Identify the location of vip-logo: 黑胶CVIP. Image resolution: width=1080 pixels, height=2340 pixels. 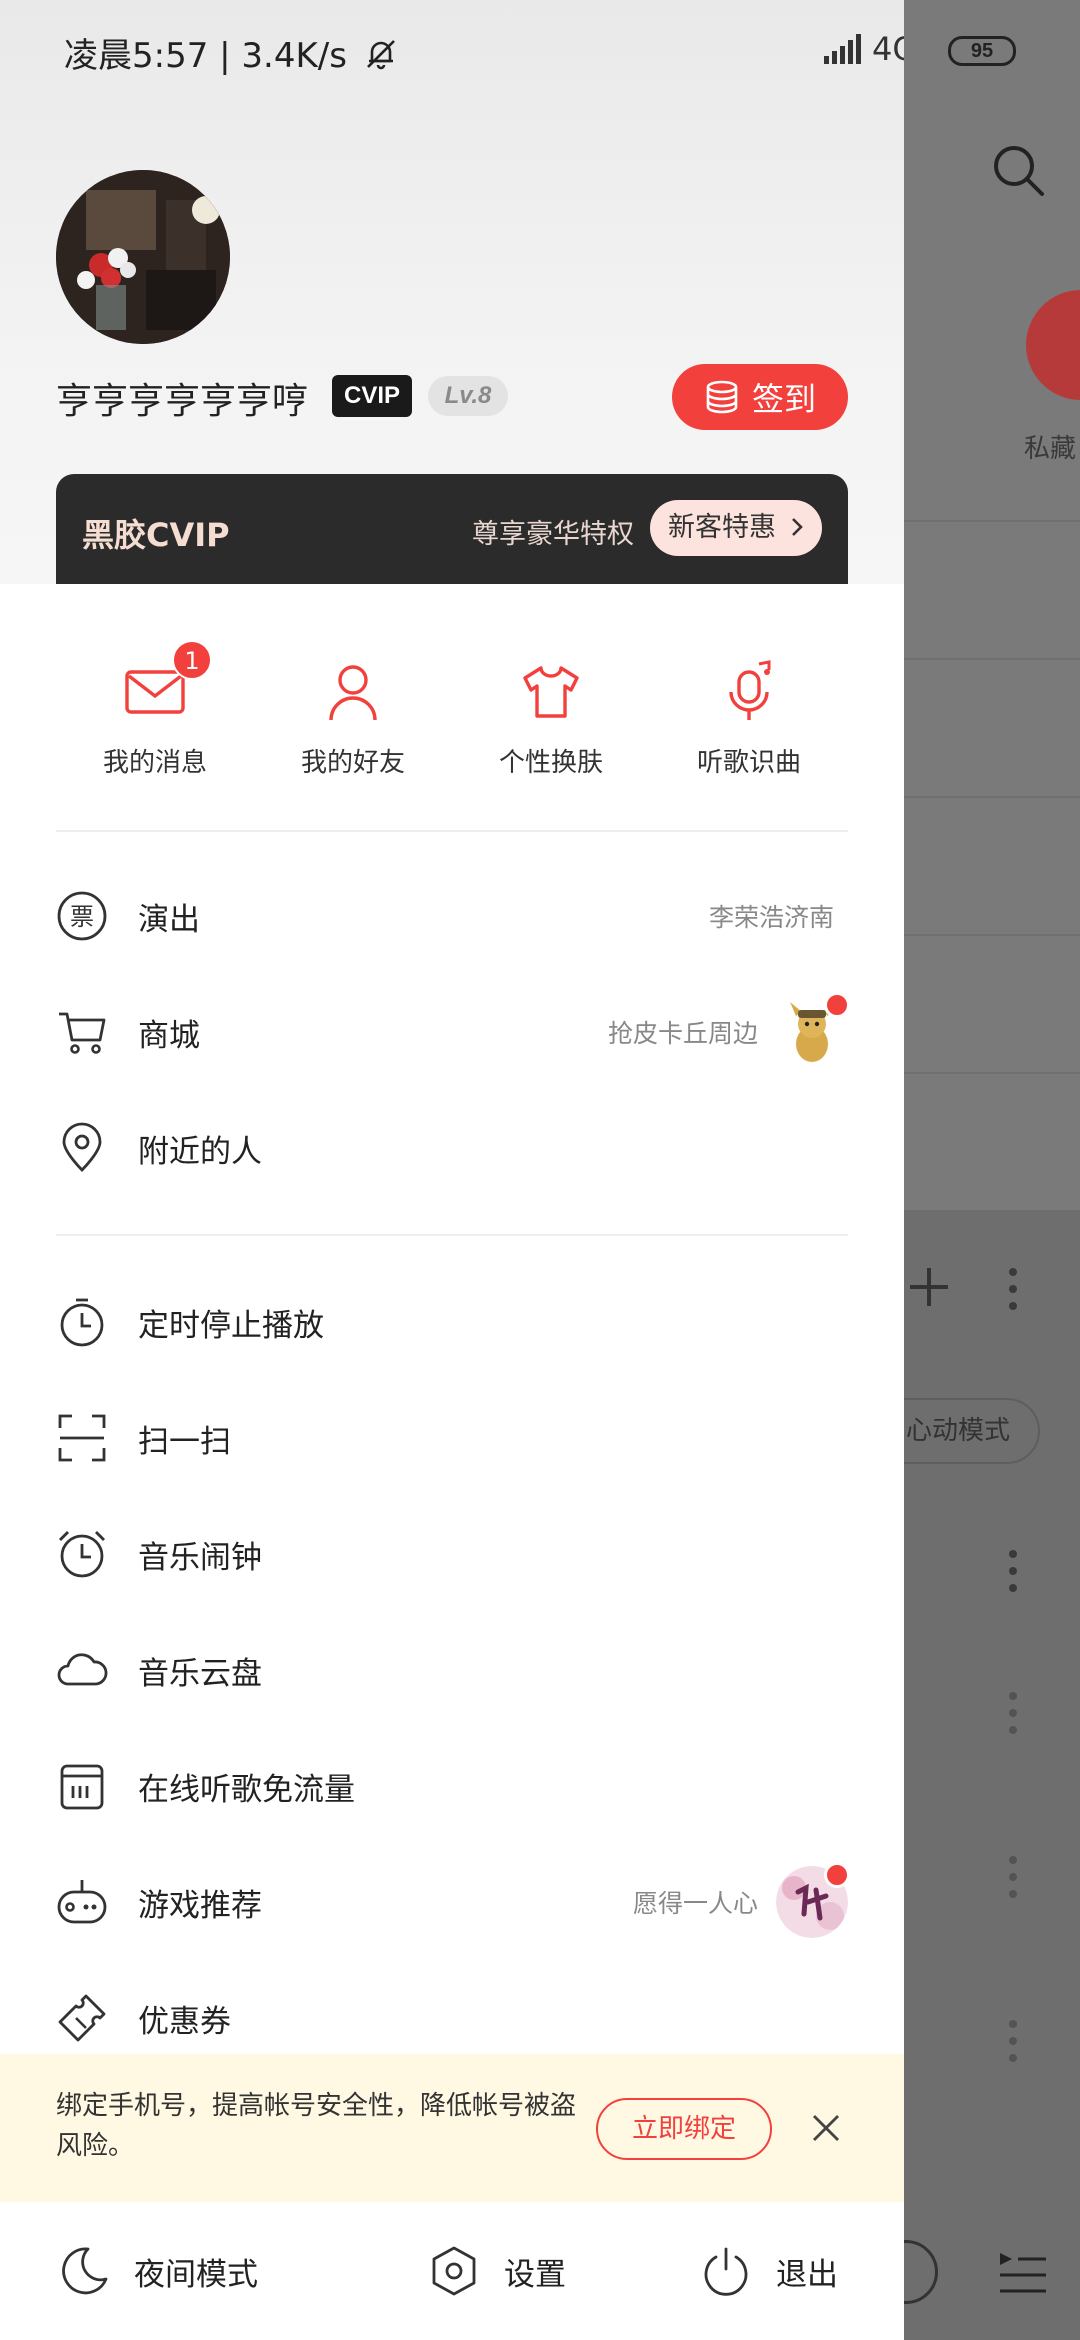
(156, 535).